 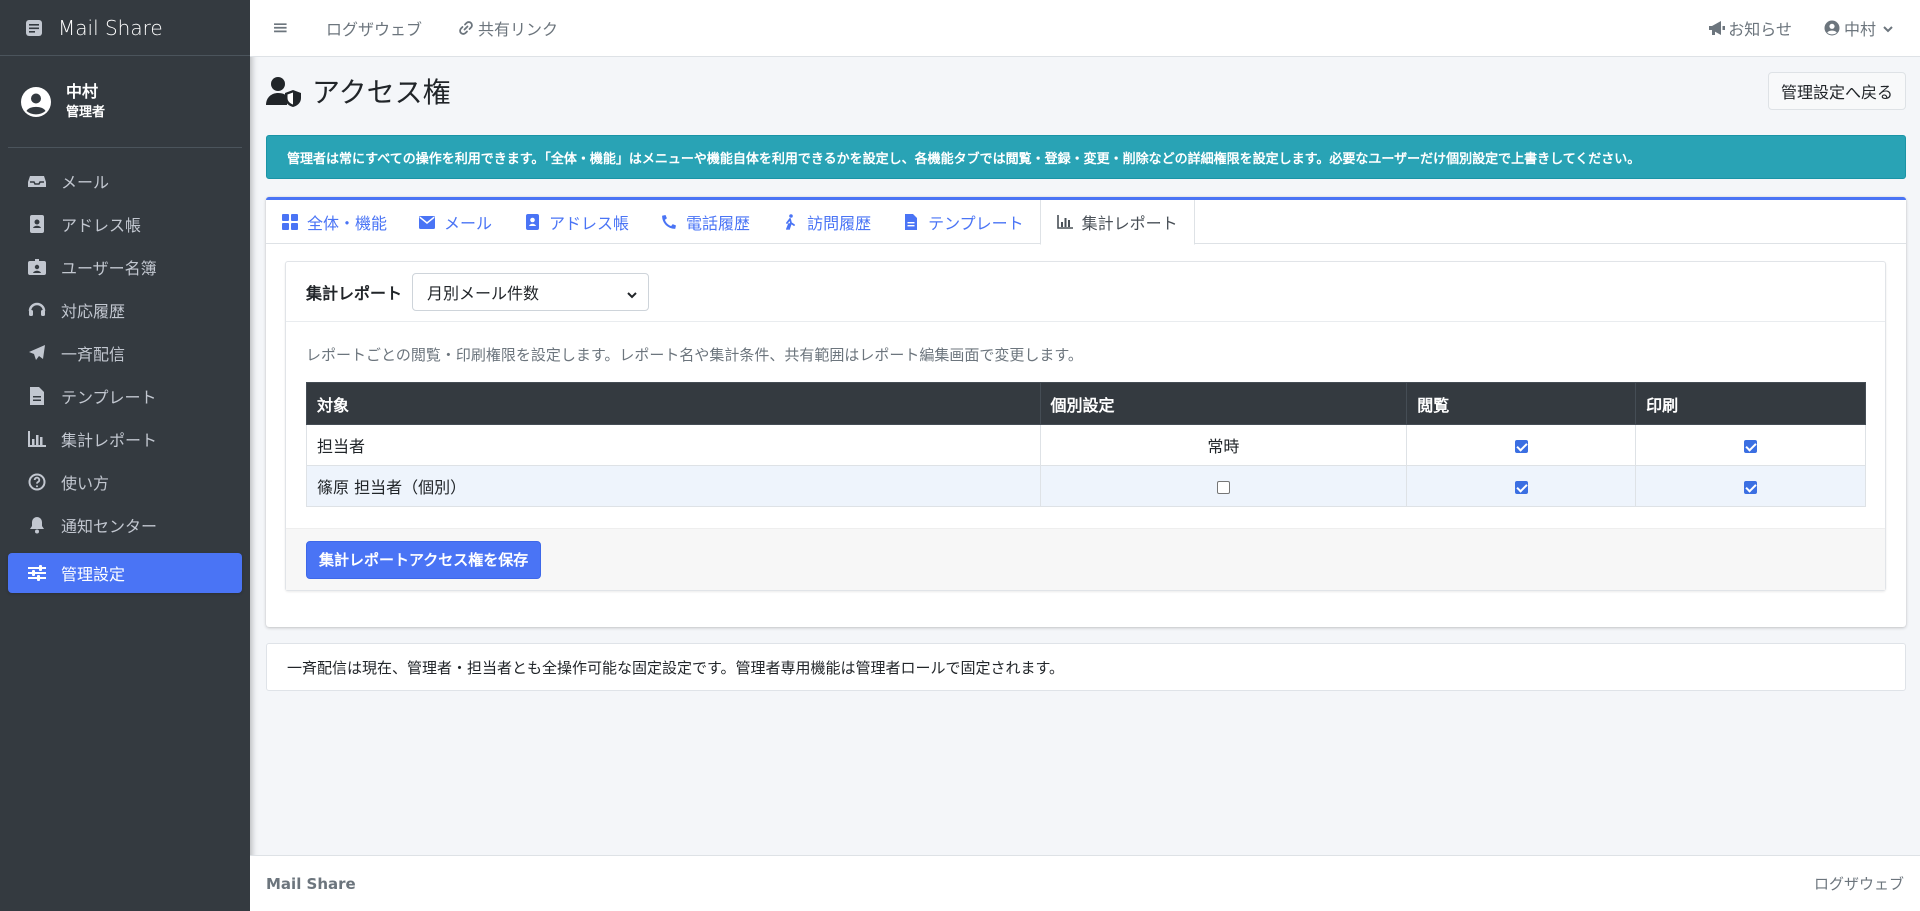 I want to click on sidebar-item-label: ユーザー名簿, so click(x=109, y=268).